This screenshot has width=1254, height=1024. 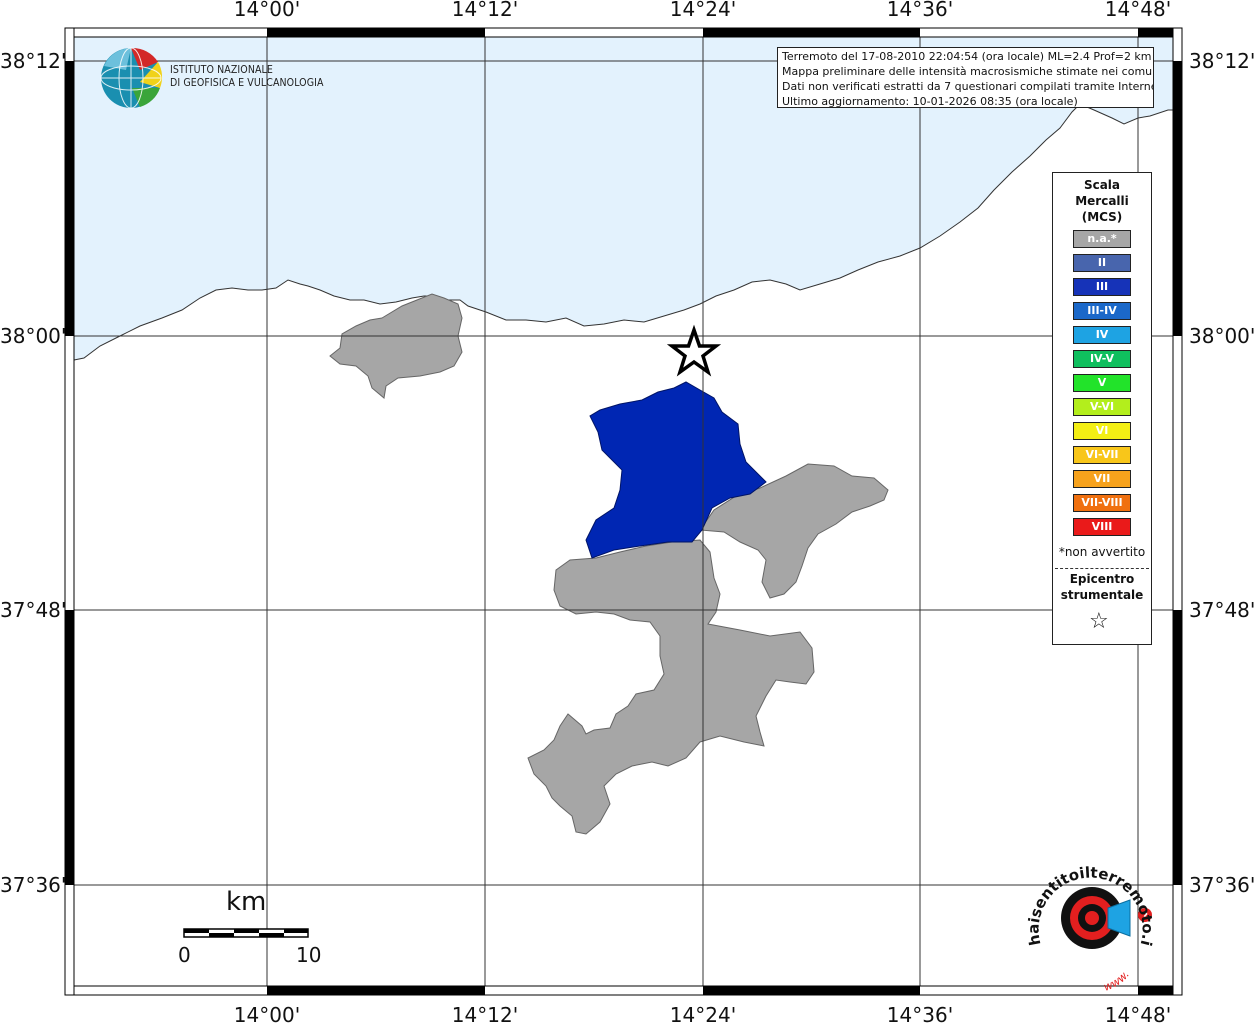 I want to click on epicenter-legend-star-icon: ☆, so click(x=1099, y=621).